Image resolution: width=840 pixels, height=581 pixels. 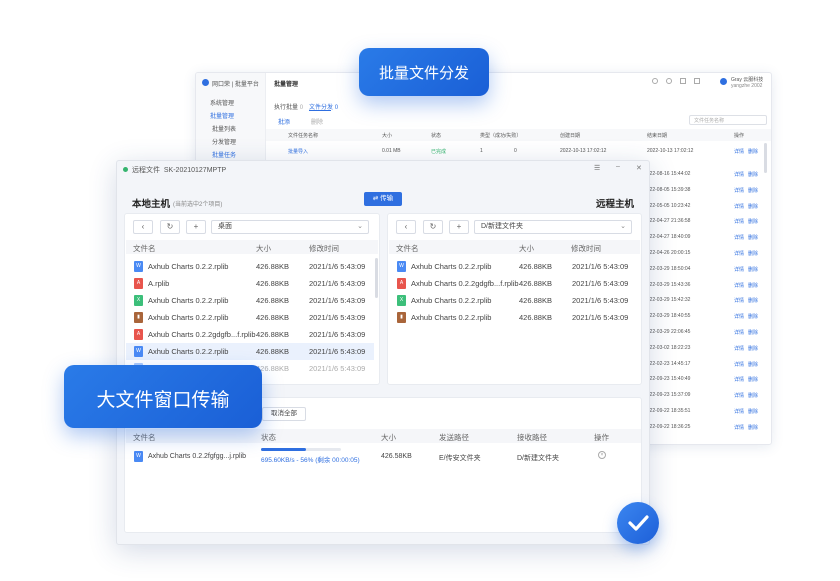 I want to click on new-folder-icon: +, so click(x=196, y=227).